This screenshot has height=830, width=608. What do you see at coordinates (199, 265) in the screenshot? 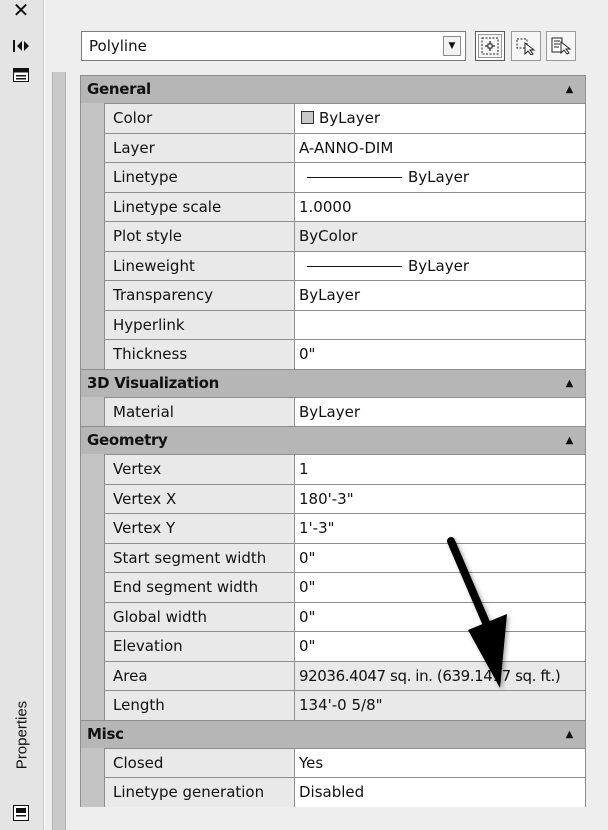
I see `property-name: Lineweight` at bounding box center [199, 265].